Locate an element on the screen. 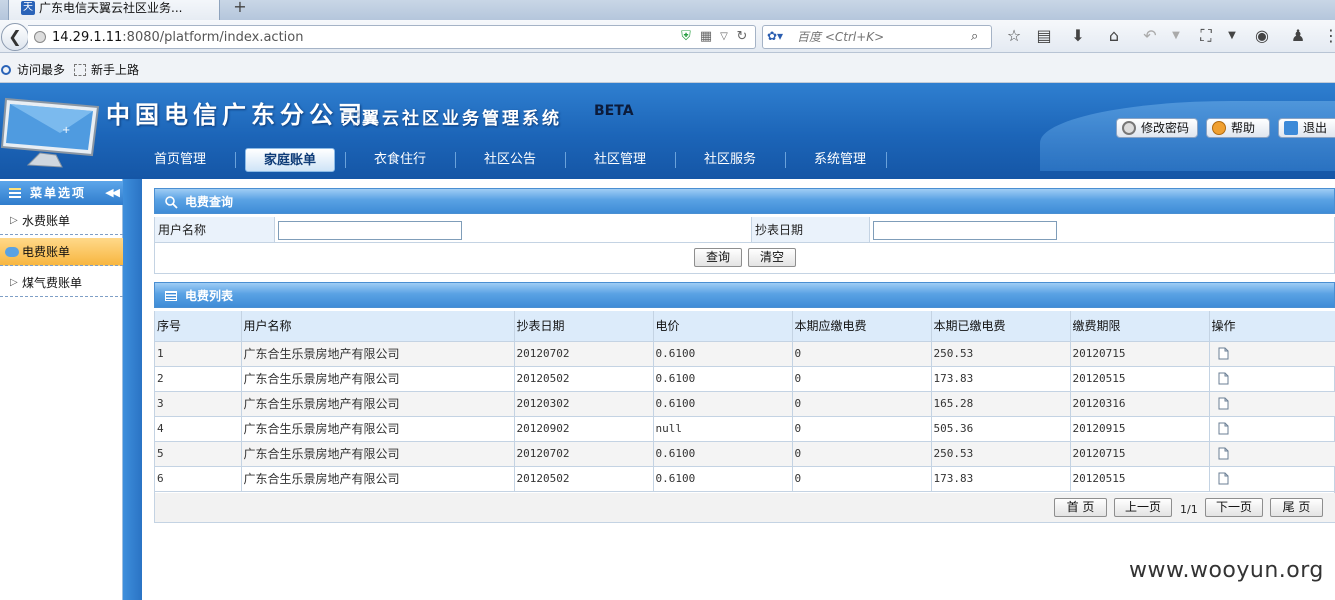 This screenshot has height=600, width=1335. nav-community-service: 社区服务 is located at coordinates (730, 160).